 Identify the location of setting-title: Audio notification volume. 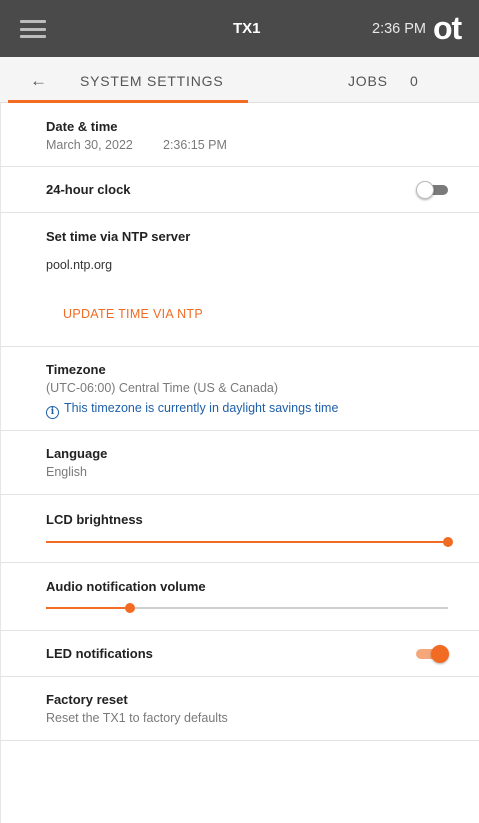
(126, 586).